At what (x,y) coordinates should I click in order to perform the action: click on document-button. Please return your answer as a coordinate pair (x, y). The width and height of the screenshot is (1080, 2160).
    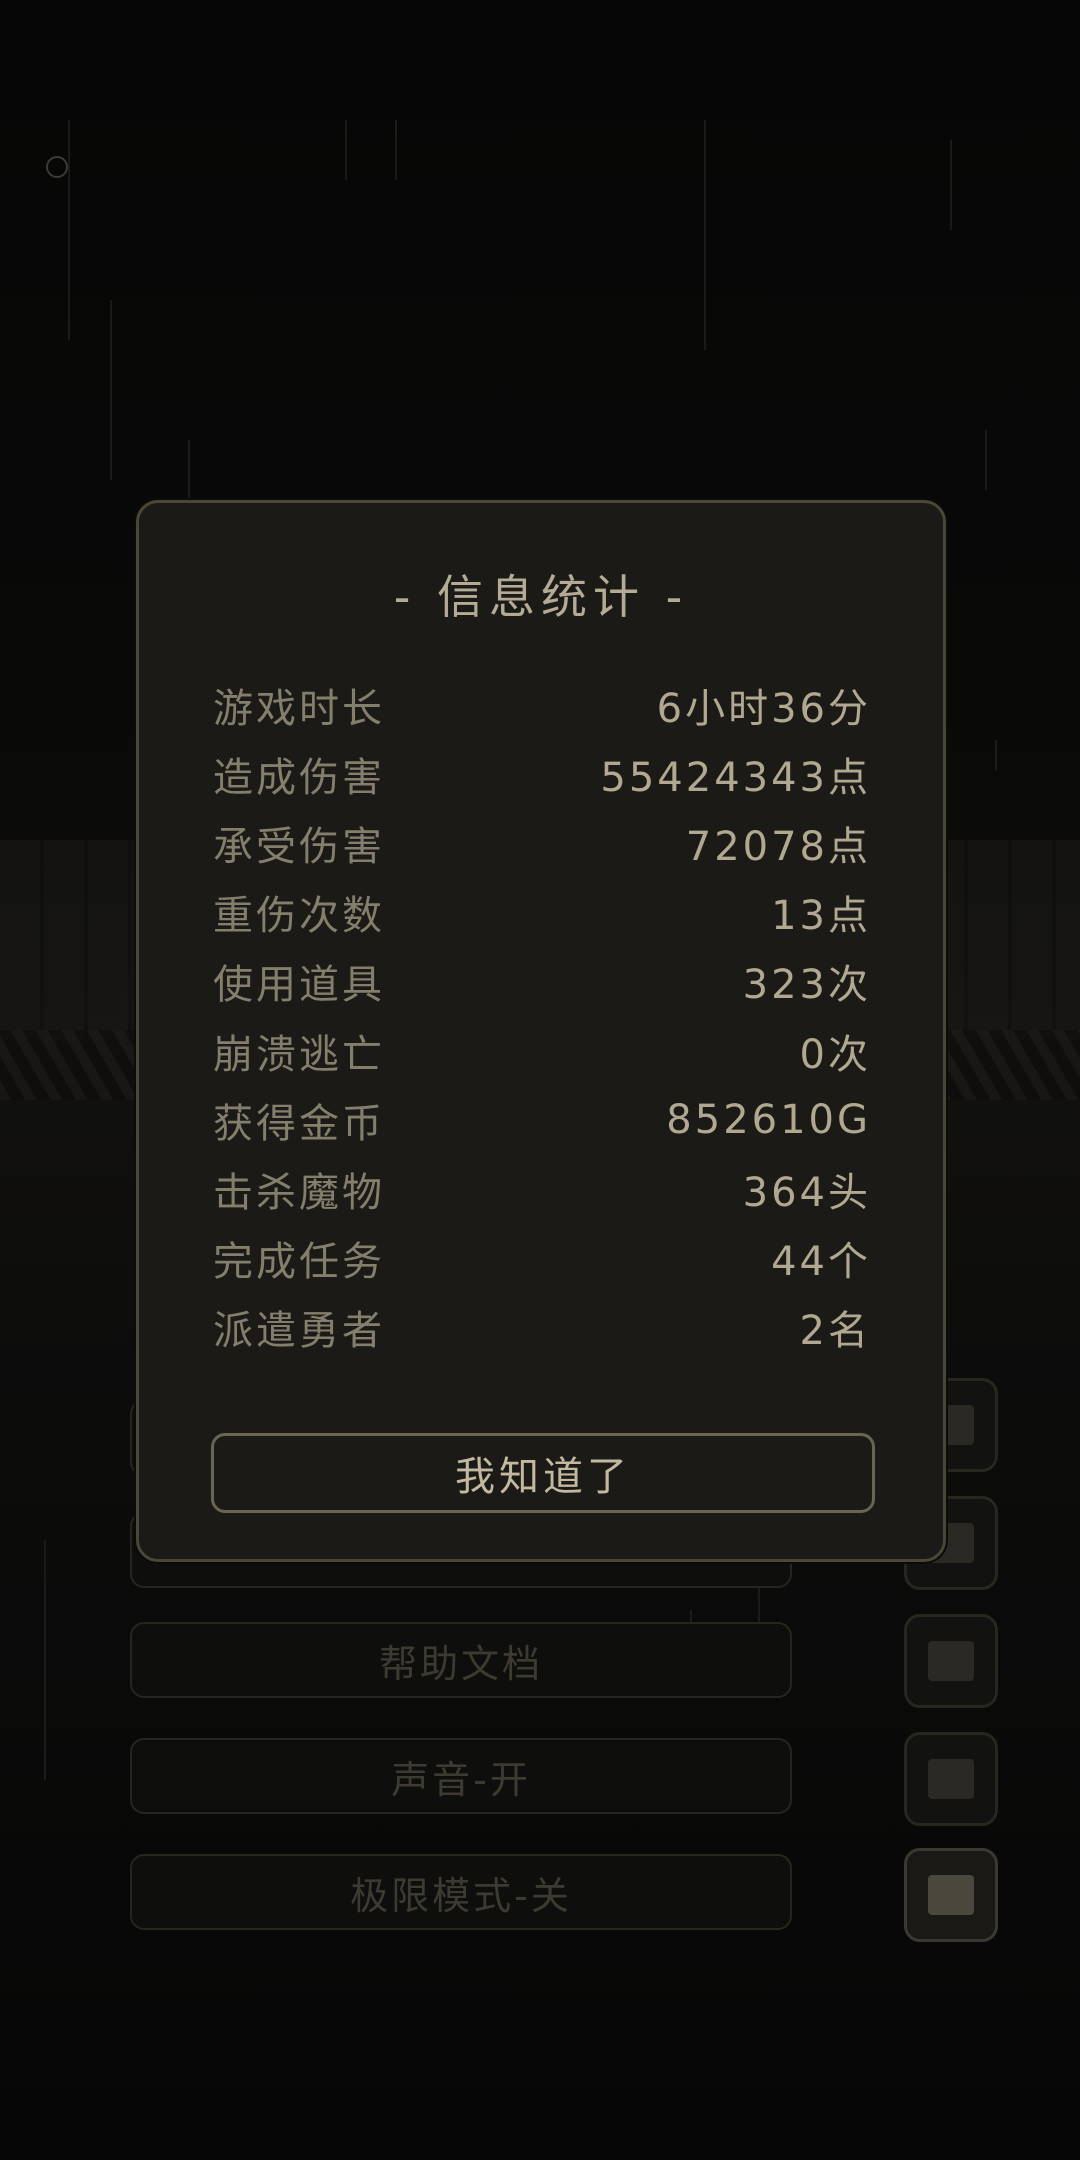
    Looking at the image, I should click on (951, 1779).